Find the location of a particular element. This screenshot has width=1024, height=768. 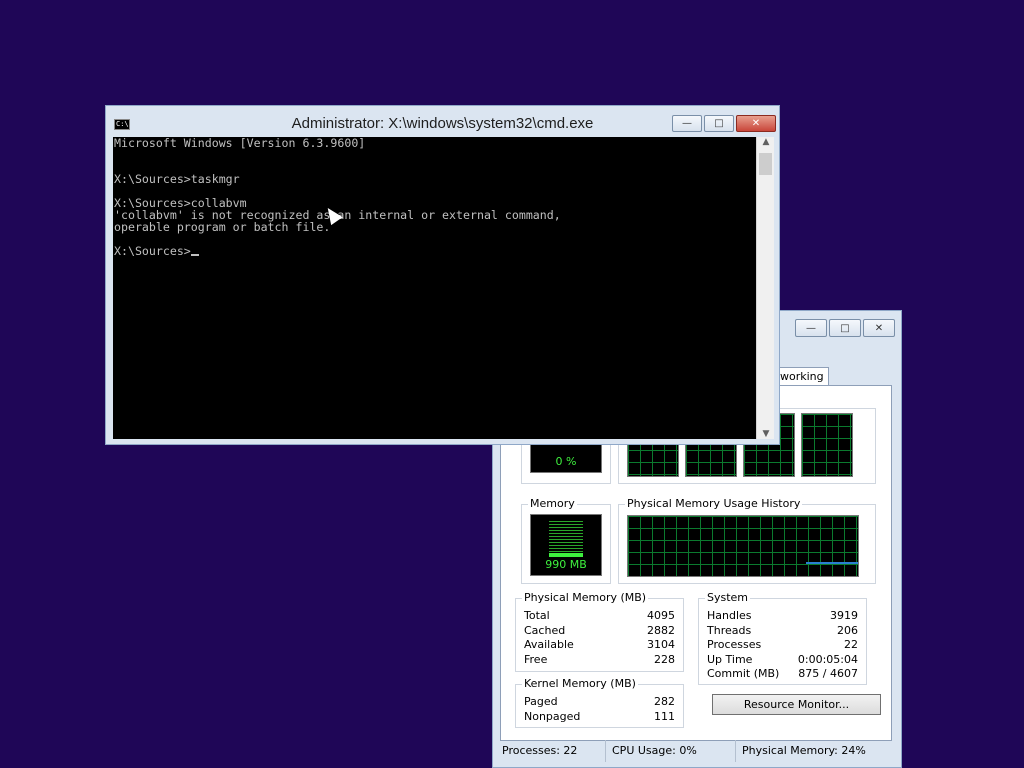

stat-value: 2882 is located at coordinates (661, 630).